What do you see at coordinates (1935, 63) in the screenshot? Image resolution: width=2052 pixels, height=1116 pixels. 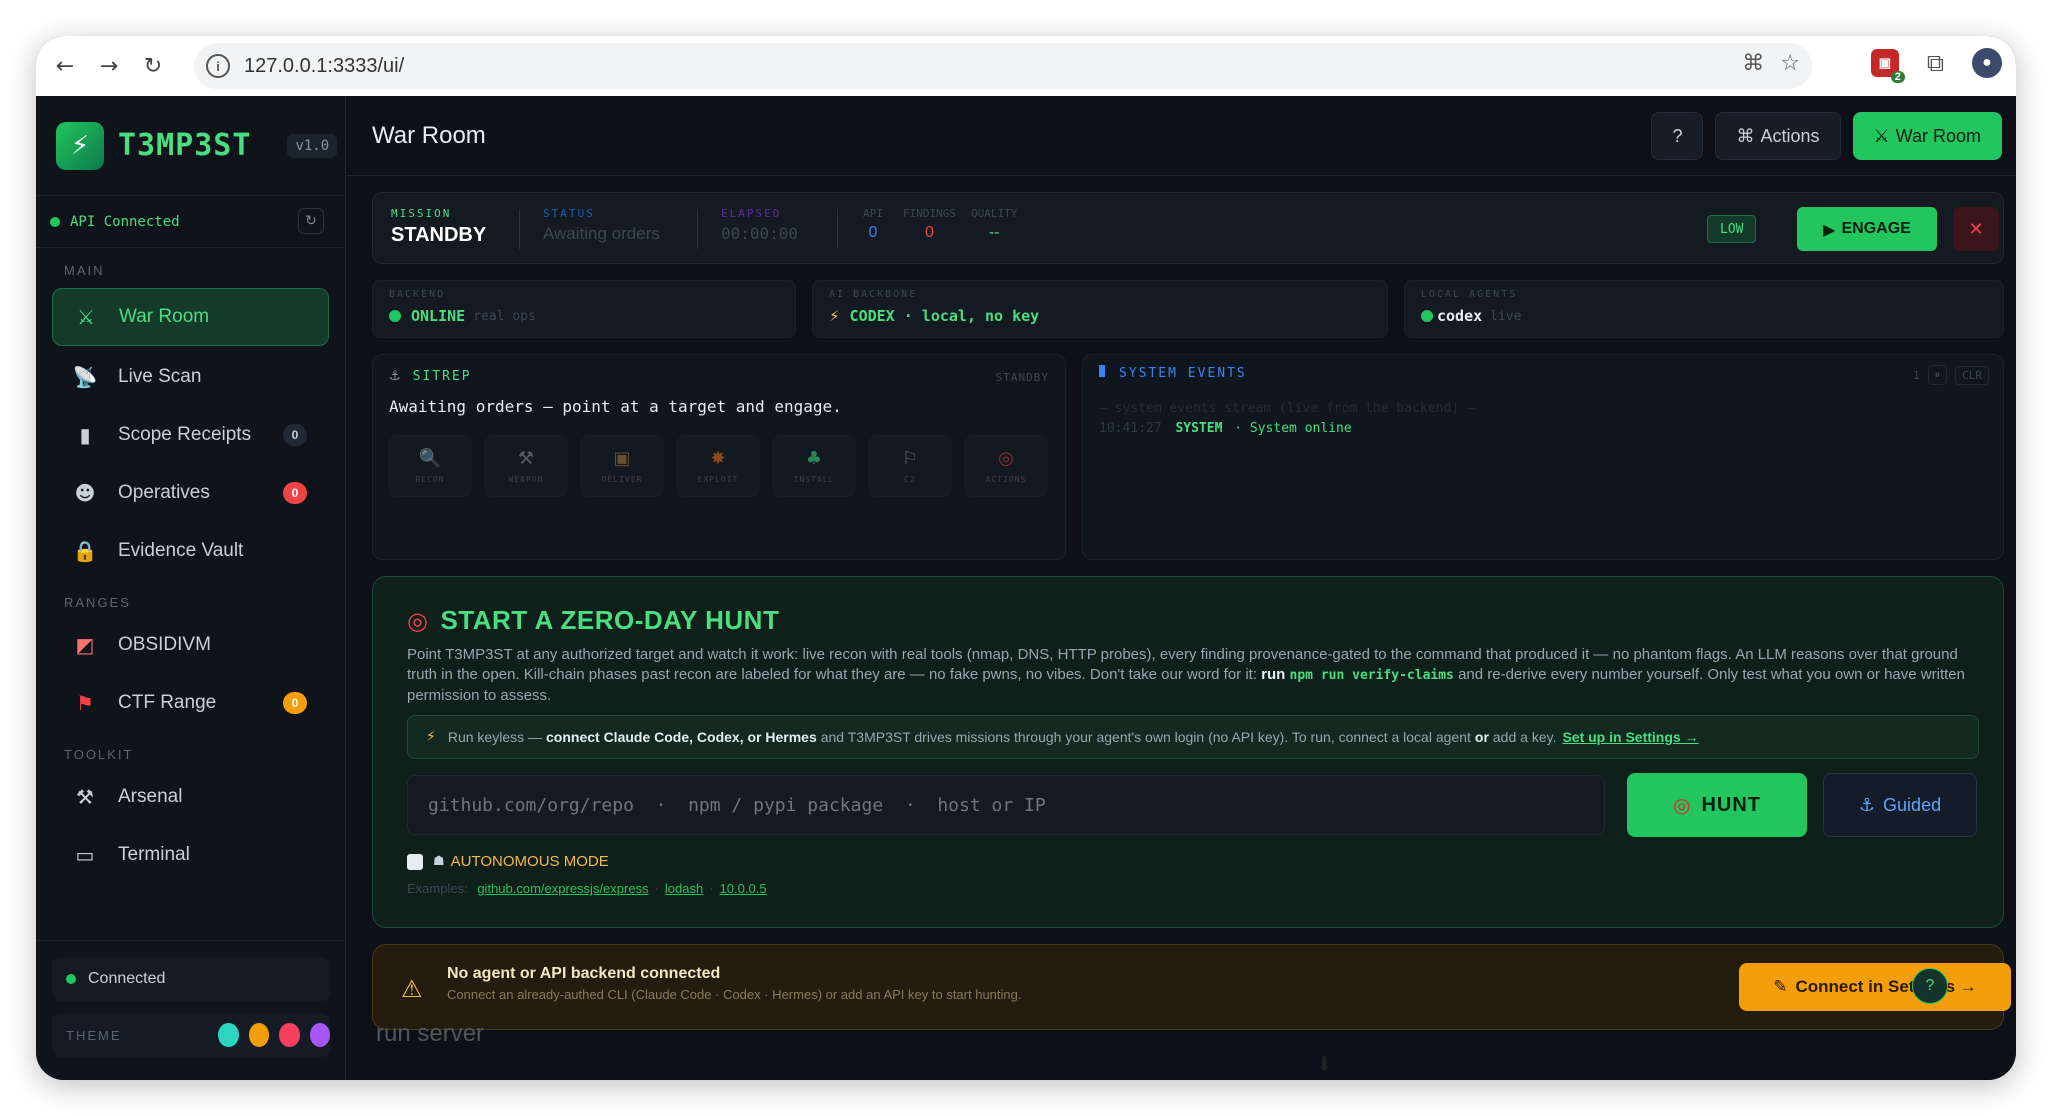 I see `extensions-puzzle-icon: ⧉` at bounding box center [1935, 63].